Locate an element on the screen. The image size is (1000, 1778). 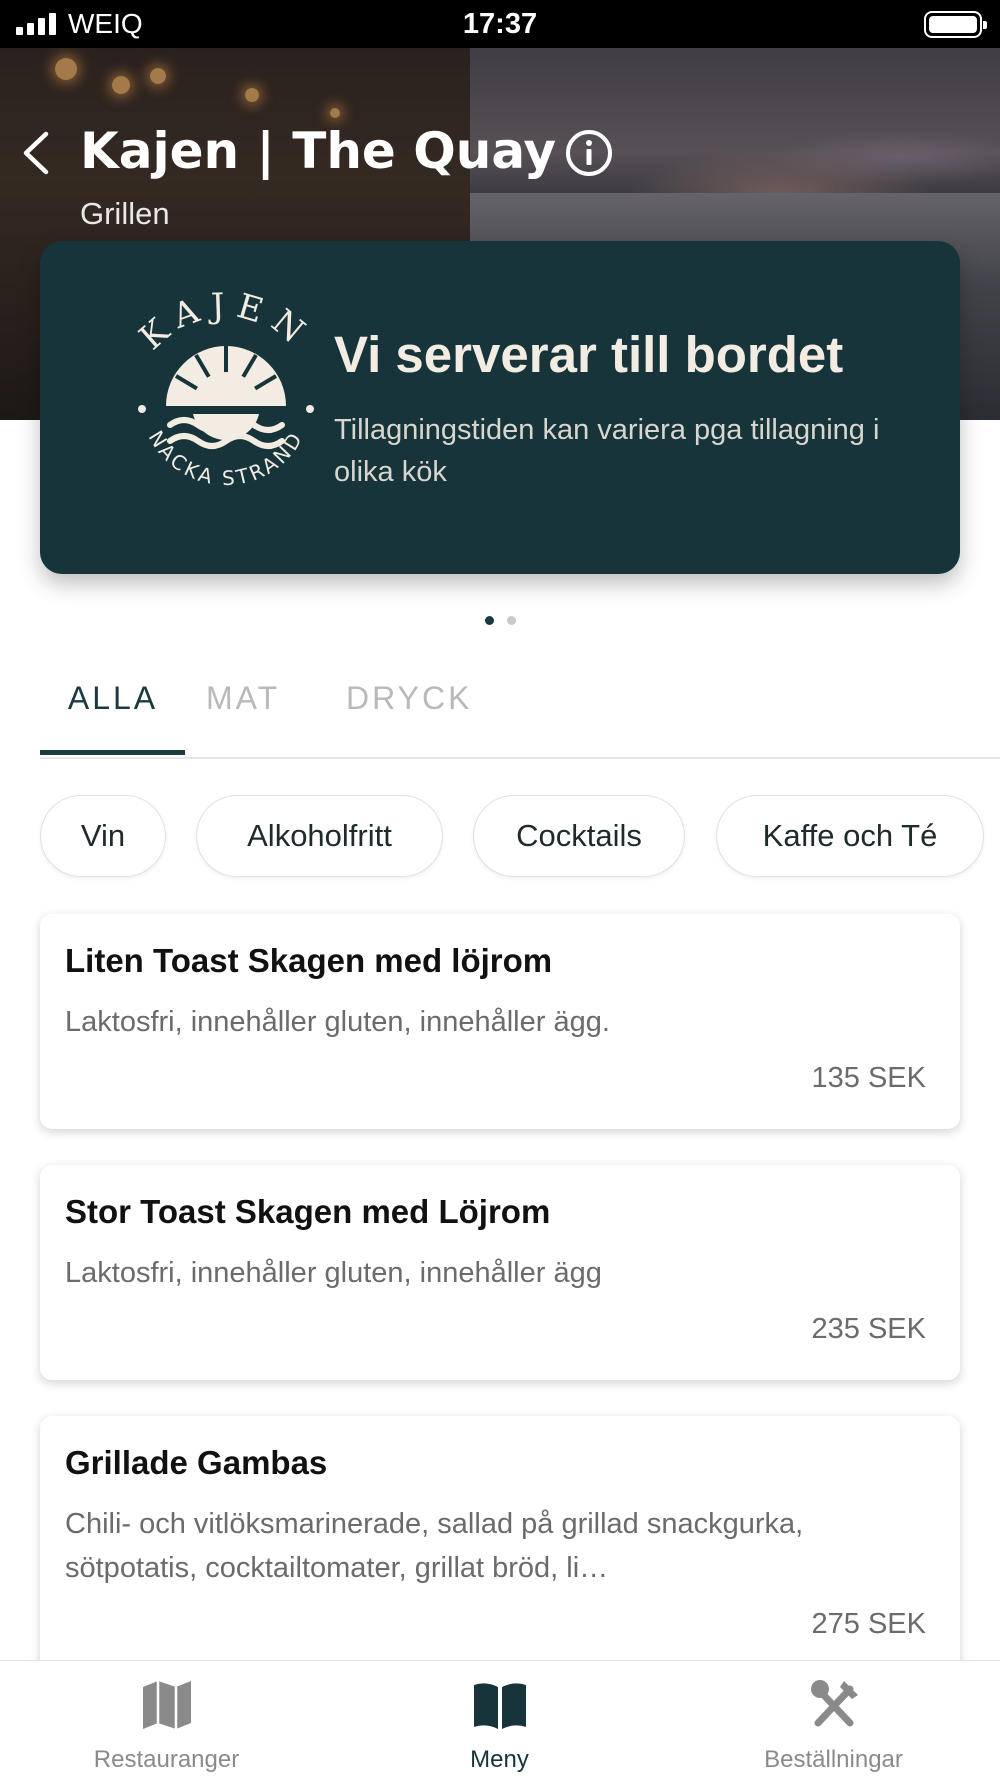
item-price: 275 SEK is located at coordinates (868, 1624).